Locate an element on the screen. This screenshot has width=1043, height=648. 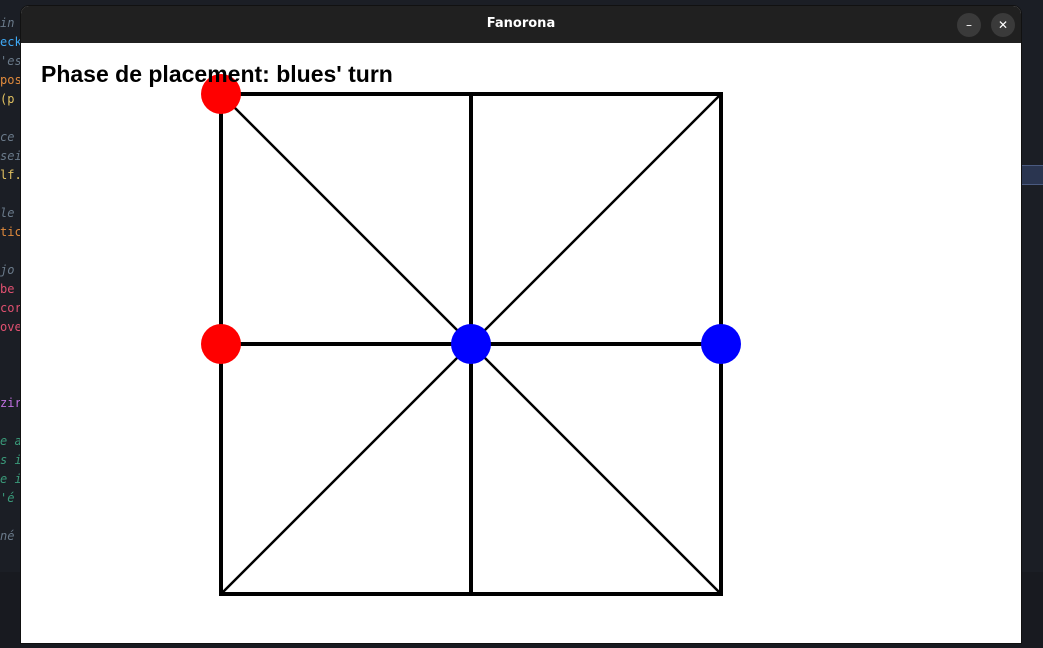
window-title: Fanorona is located at coordinates (521, 23).